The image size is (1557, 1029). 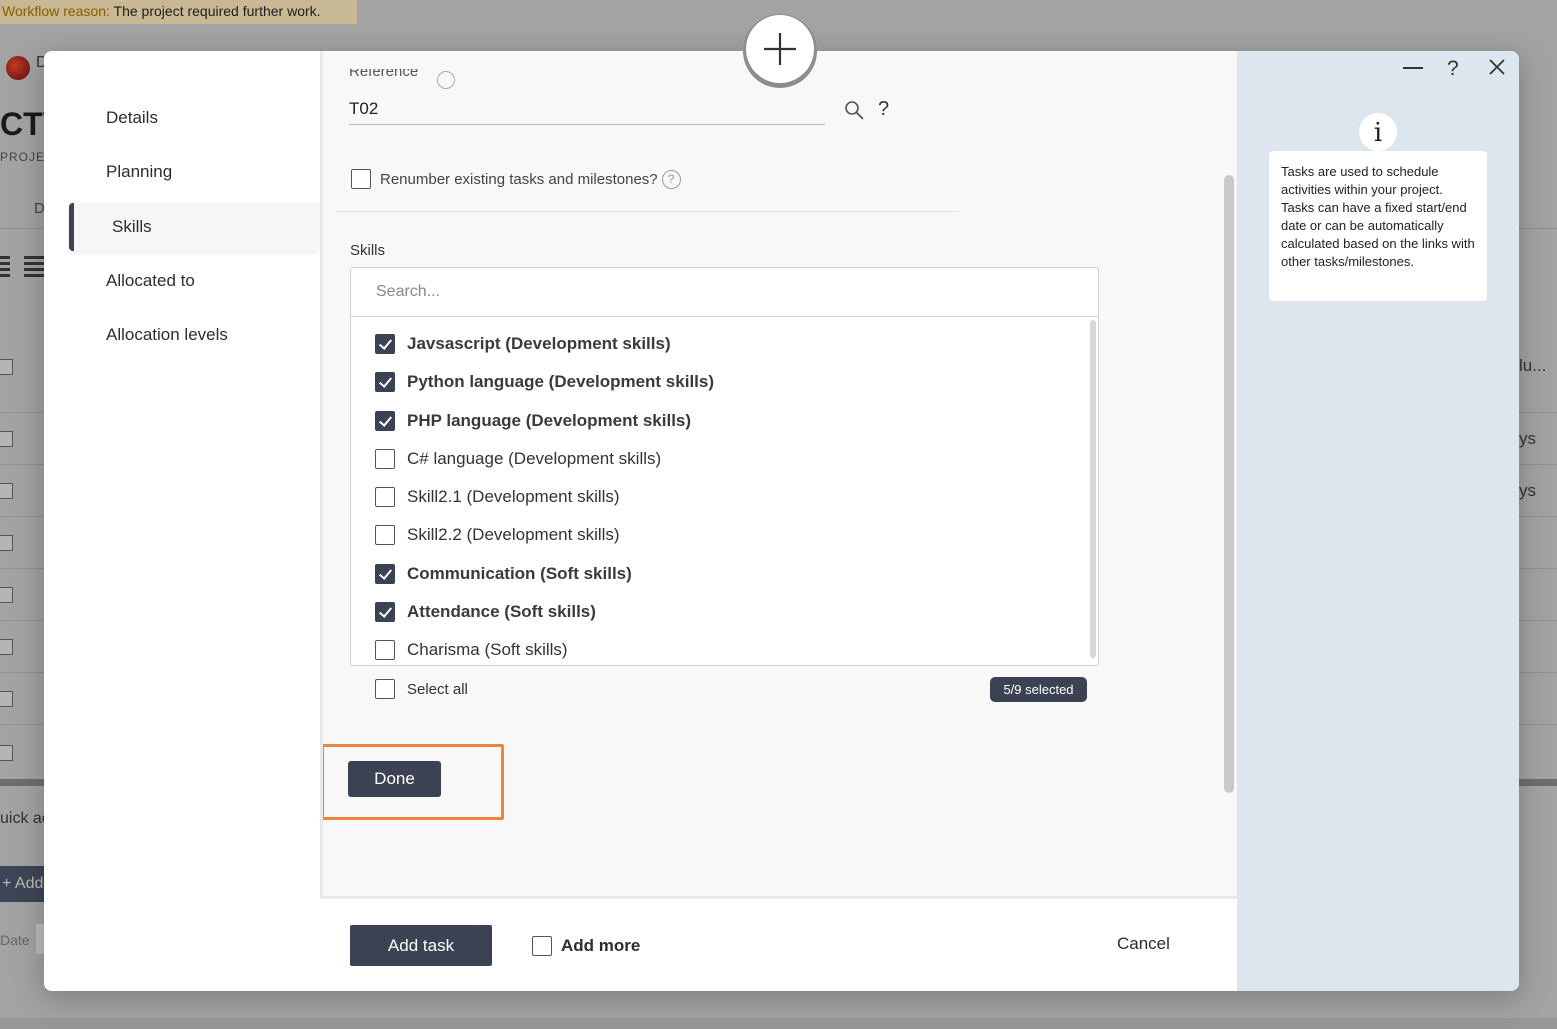 What do you see at coordinates (561, 382) in the screenshot?
I see `skill-label: Python language (Development skills)` at bounding box center [561, 382].